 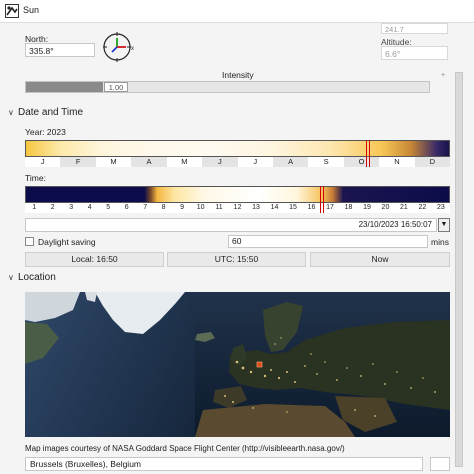 I want to click on hour-tick: 13, so click(x=256, y=208).